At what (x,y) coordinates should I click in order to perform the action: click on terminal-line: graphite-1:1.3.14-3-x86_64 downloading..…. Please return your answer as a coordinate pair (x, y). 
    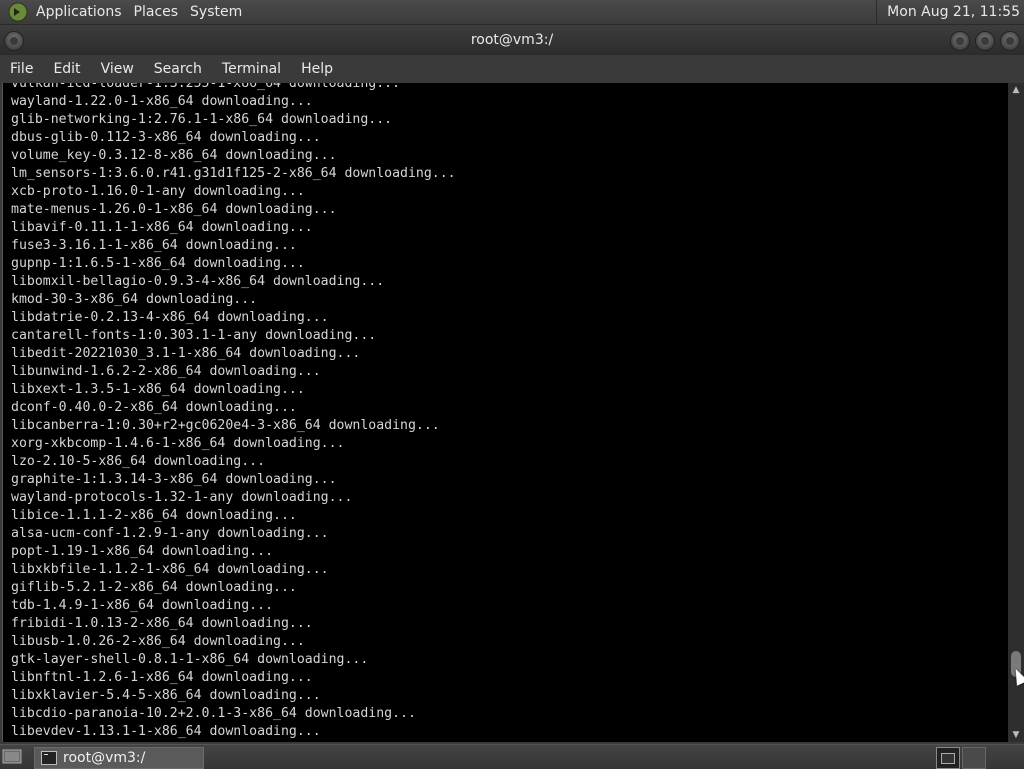
    Looking at the image, I should click on (174, 479).